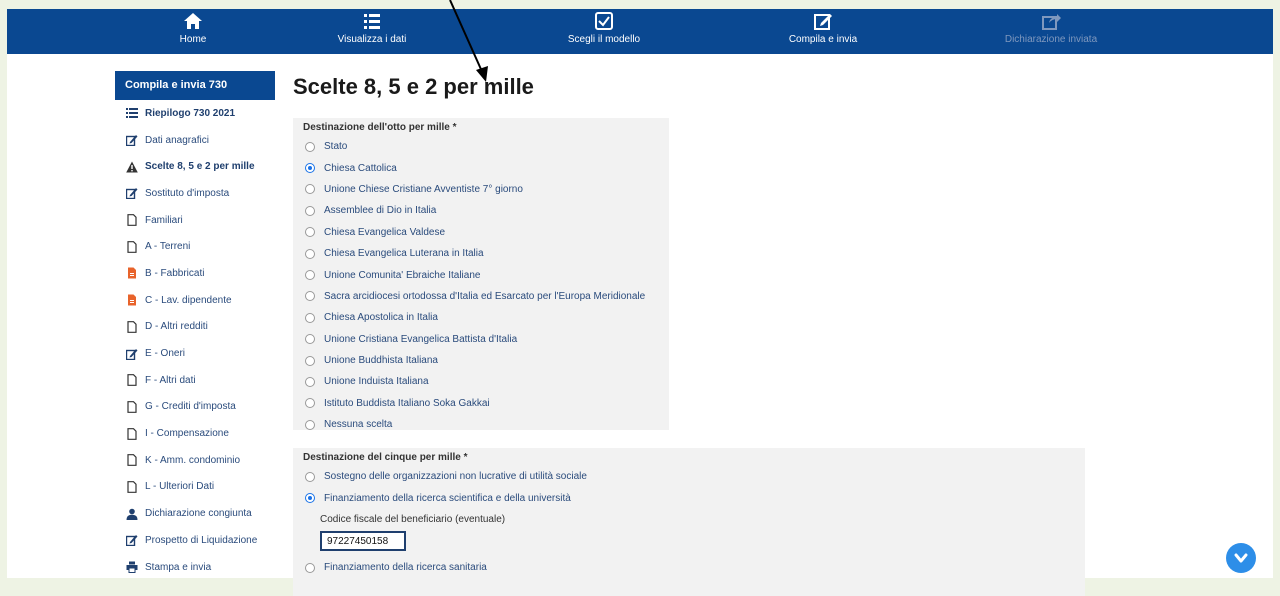 The image size is (1280, 596). I want to click on otto-option: Stato, so click(481, 146).